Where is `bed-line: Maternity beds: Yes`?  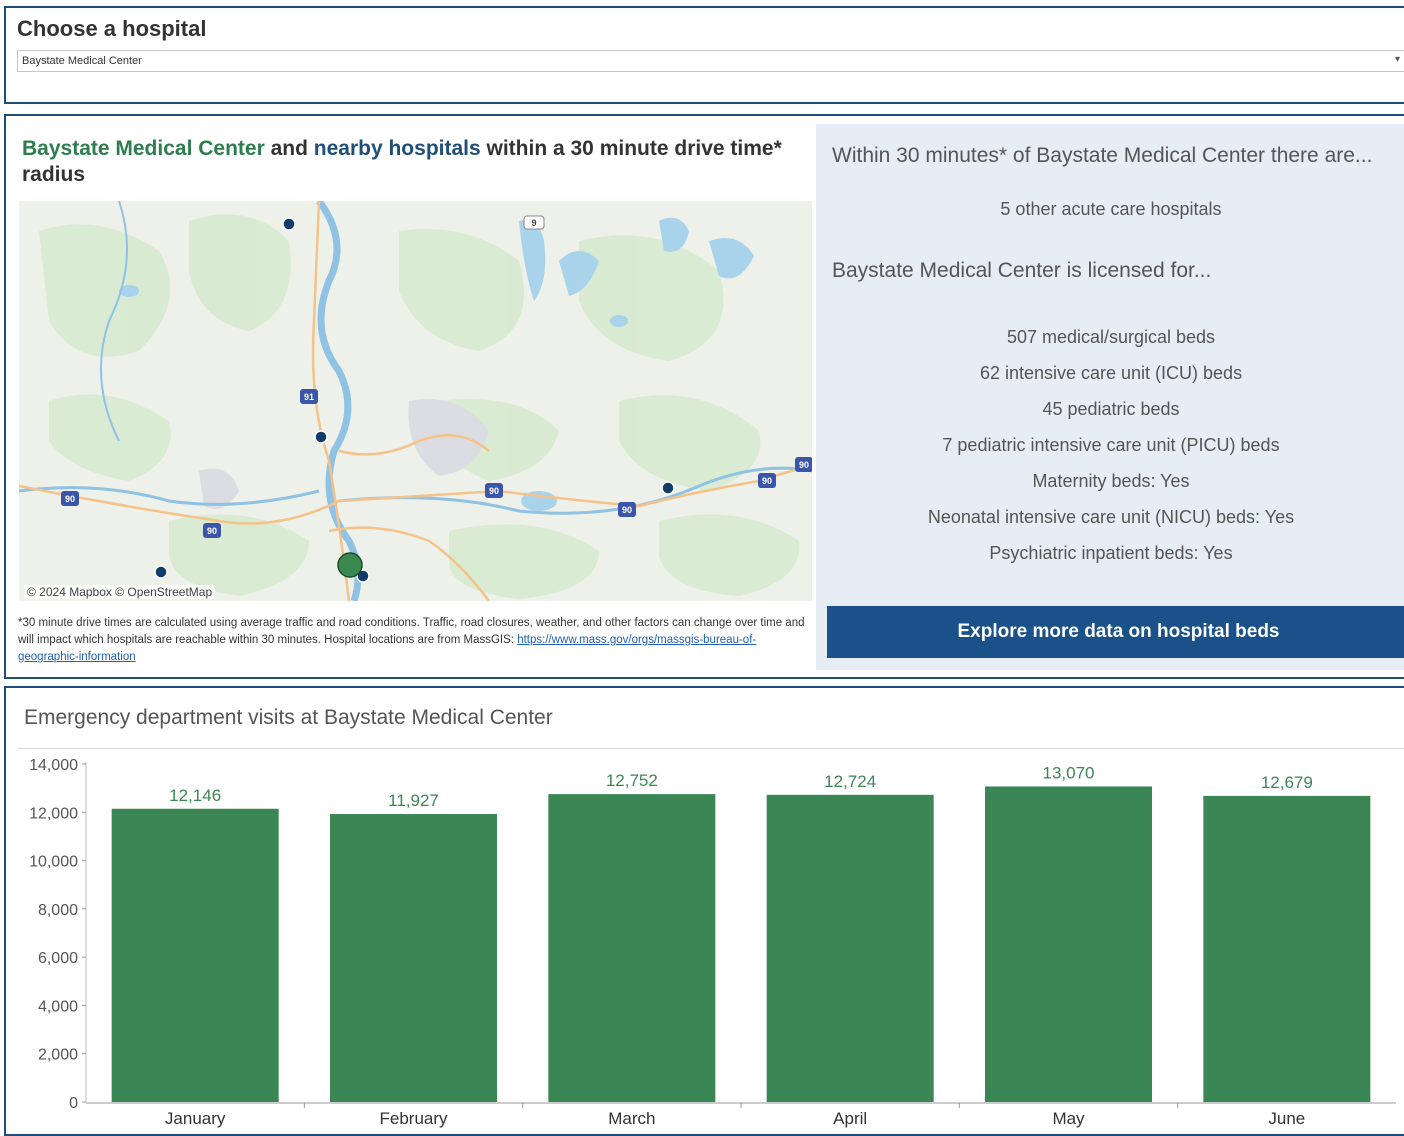
bed-line: Maternity beds: Yes is located at coordinates (1111, 481).